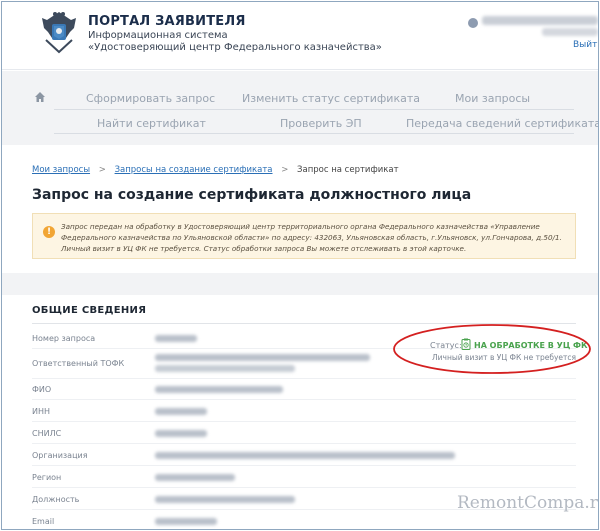 The image size is (600, 531). Describe the element at coordinates (61, 170) in the screenshot. I see `breadcrumb-my-requests: Мои запросы` at that location.